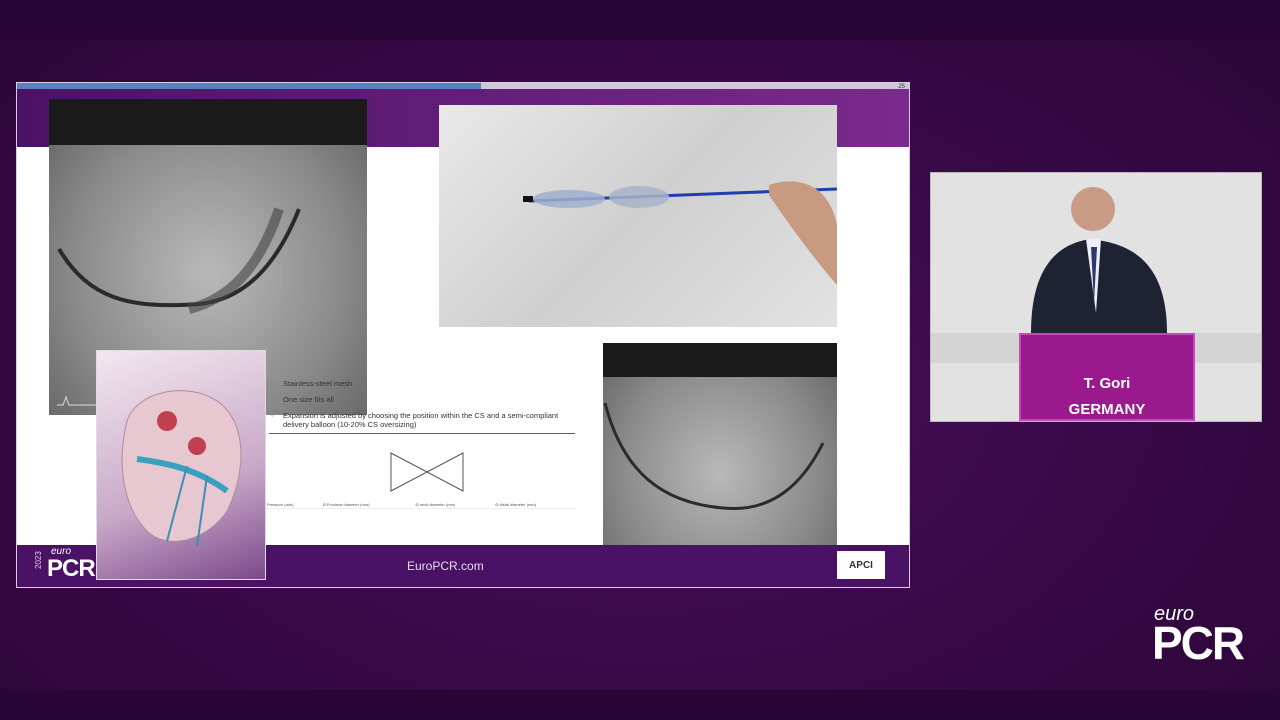 This screenshot has width=1280, height=720. Describe the element at coordinates (534, 505) in the screenshot. I see `table-header-cell: Ø distal diameter (mm)` at that location.